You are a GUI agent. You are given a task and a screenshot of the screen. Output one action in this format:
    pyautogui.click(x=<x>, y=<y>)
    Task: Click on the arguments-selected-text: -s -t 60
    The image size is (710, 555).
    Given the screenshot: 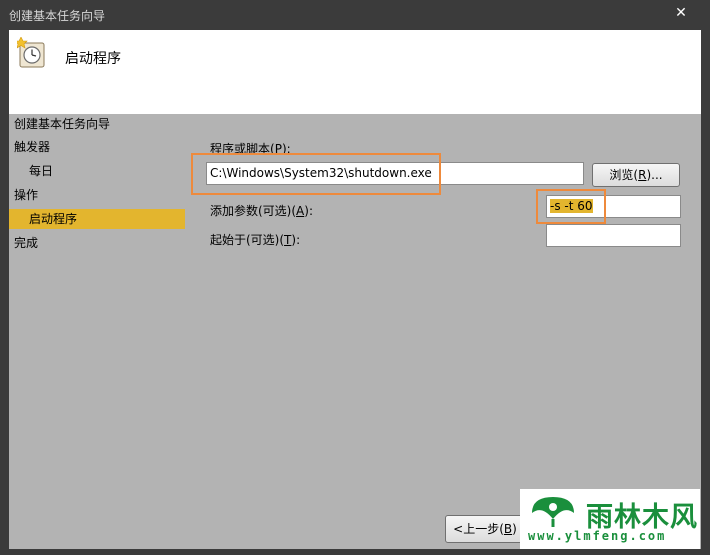 What is the action you would take?
    pyautogui.click(x=571, y=206)
    